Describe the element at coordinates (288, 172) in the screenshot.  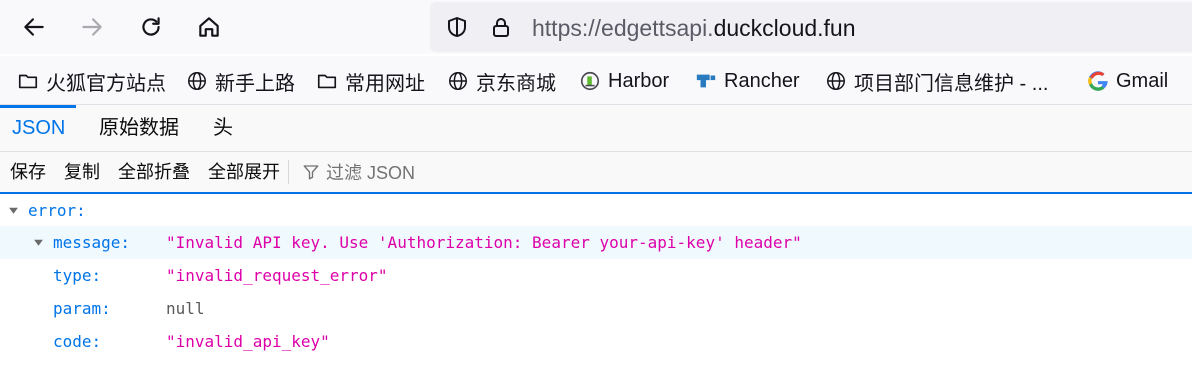
I see `toolbar-separator` at that location.